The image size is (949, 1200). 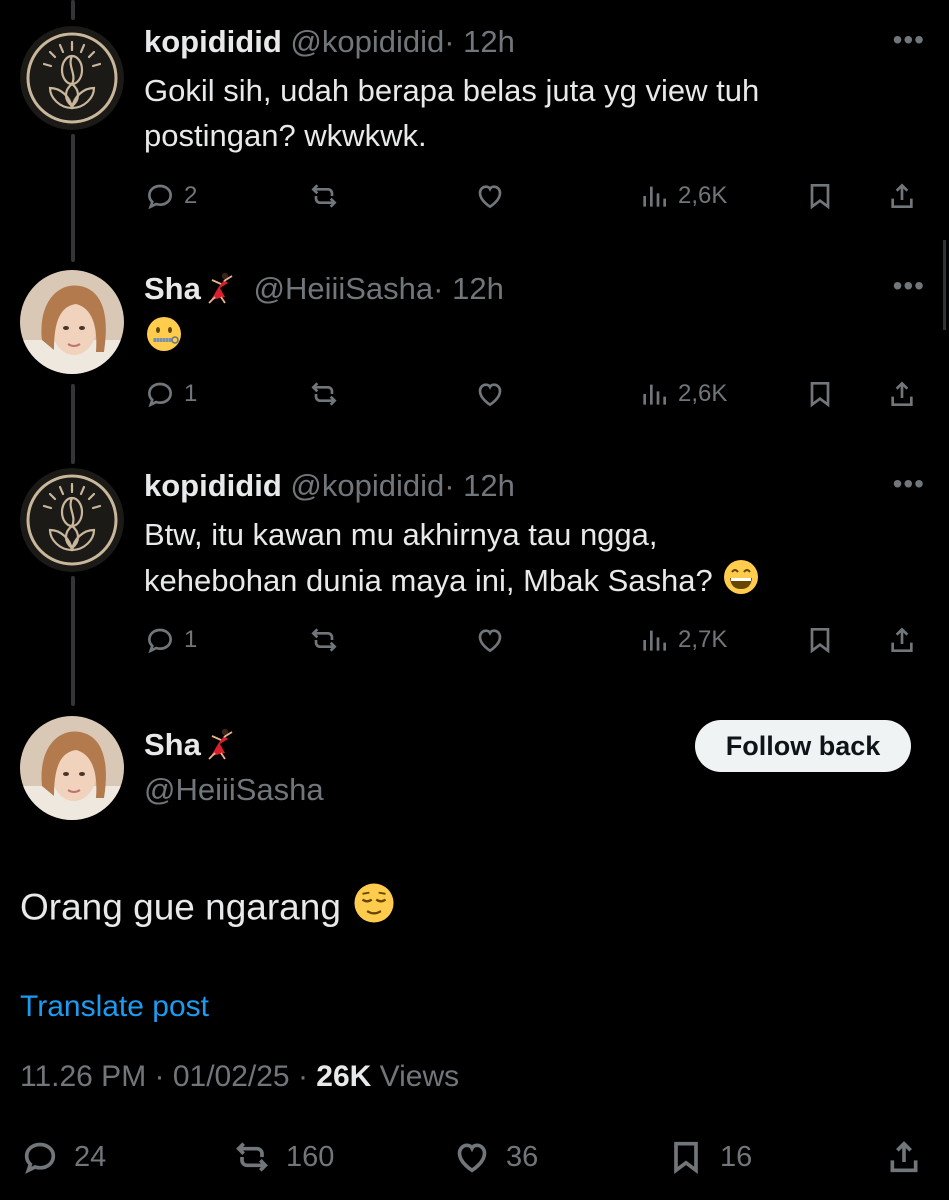 What do you see at coordinates (709, 1157) in the screenshot?
I see `bookmark-button: 16` at bounding box center [709, 1157].